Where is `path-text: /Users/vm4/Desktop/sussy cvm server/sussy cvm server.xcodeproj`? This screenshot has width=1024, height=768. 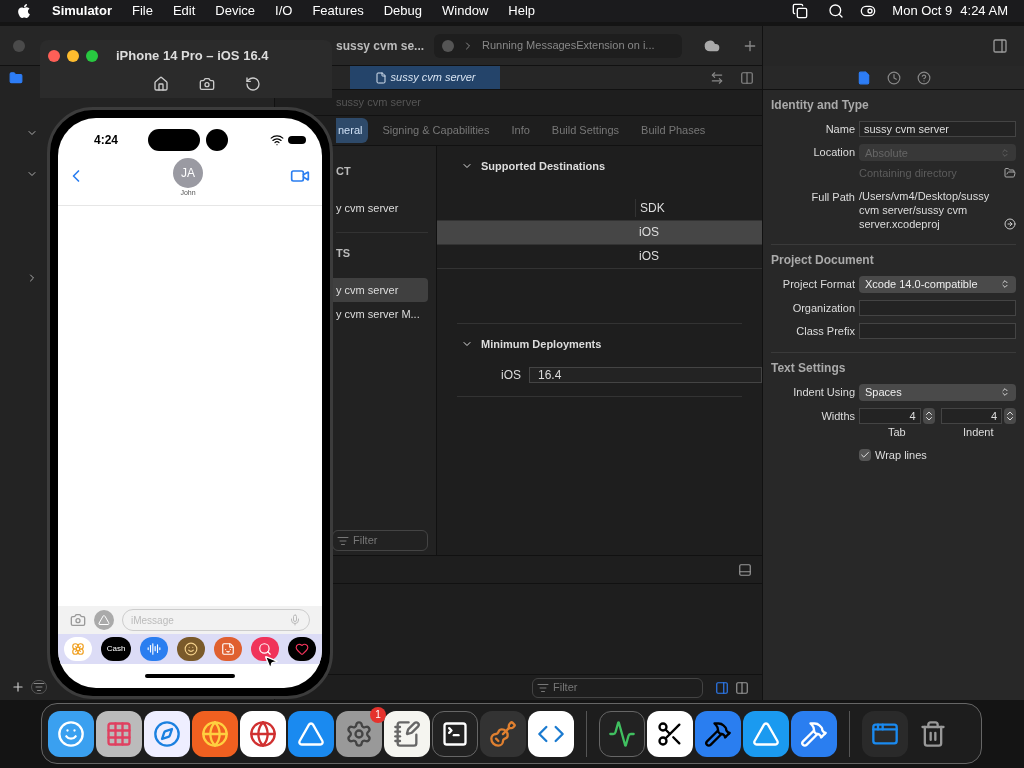 path-text: /Users/vm4/Desktop/sussy cvm server/sussy cvm server.xcodeproj is located at coordinates (925, 209).